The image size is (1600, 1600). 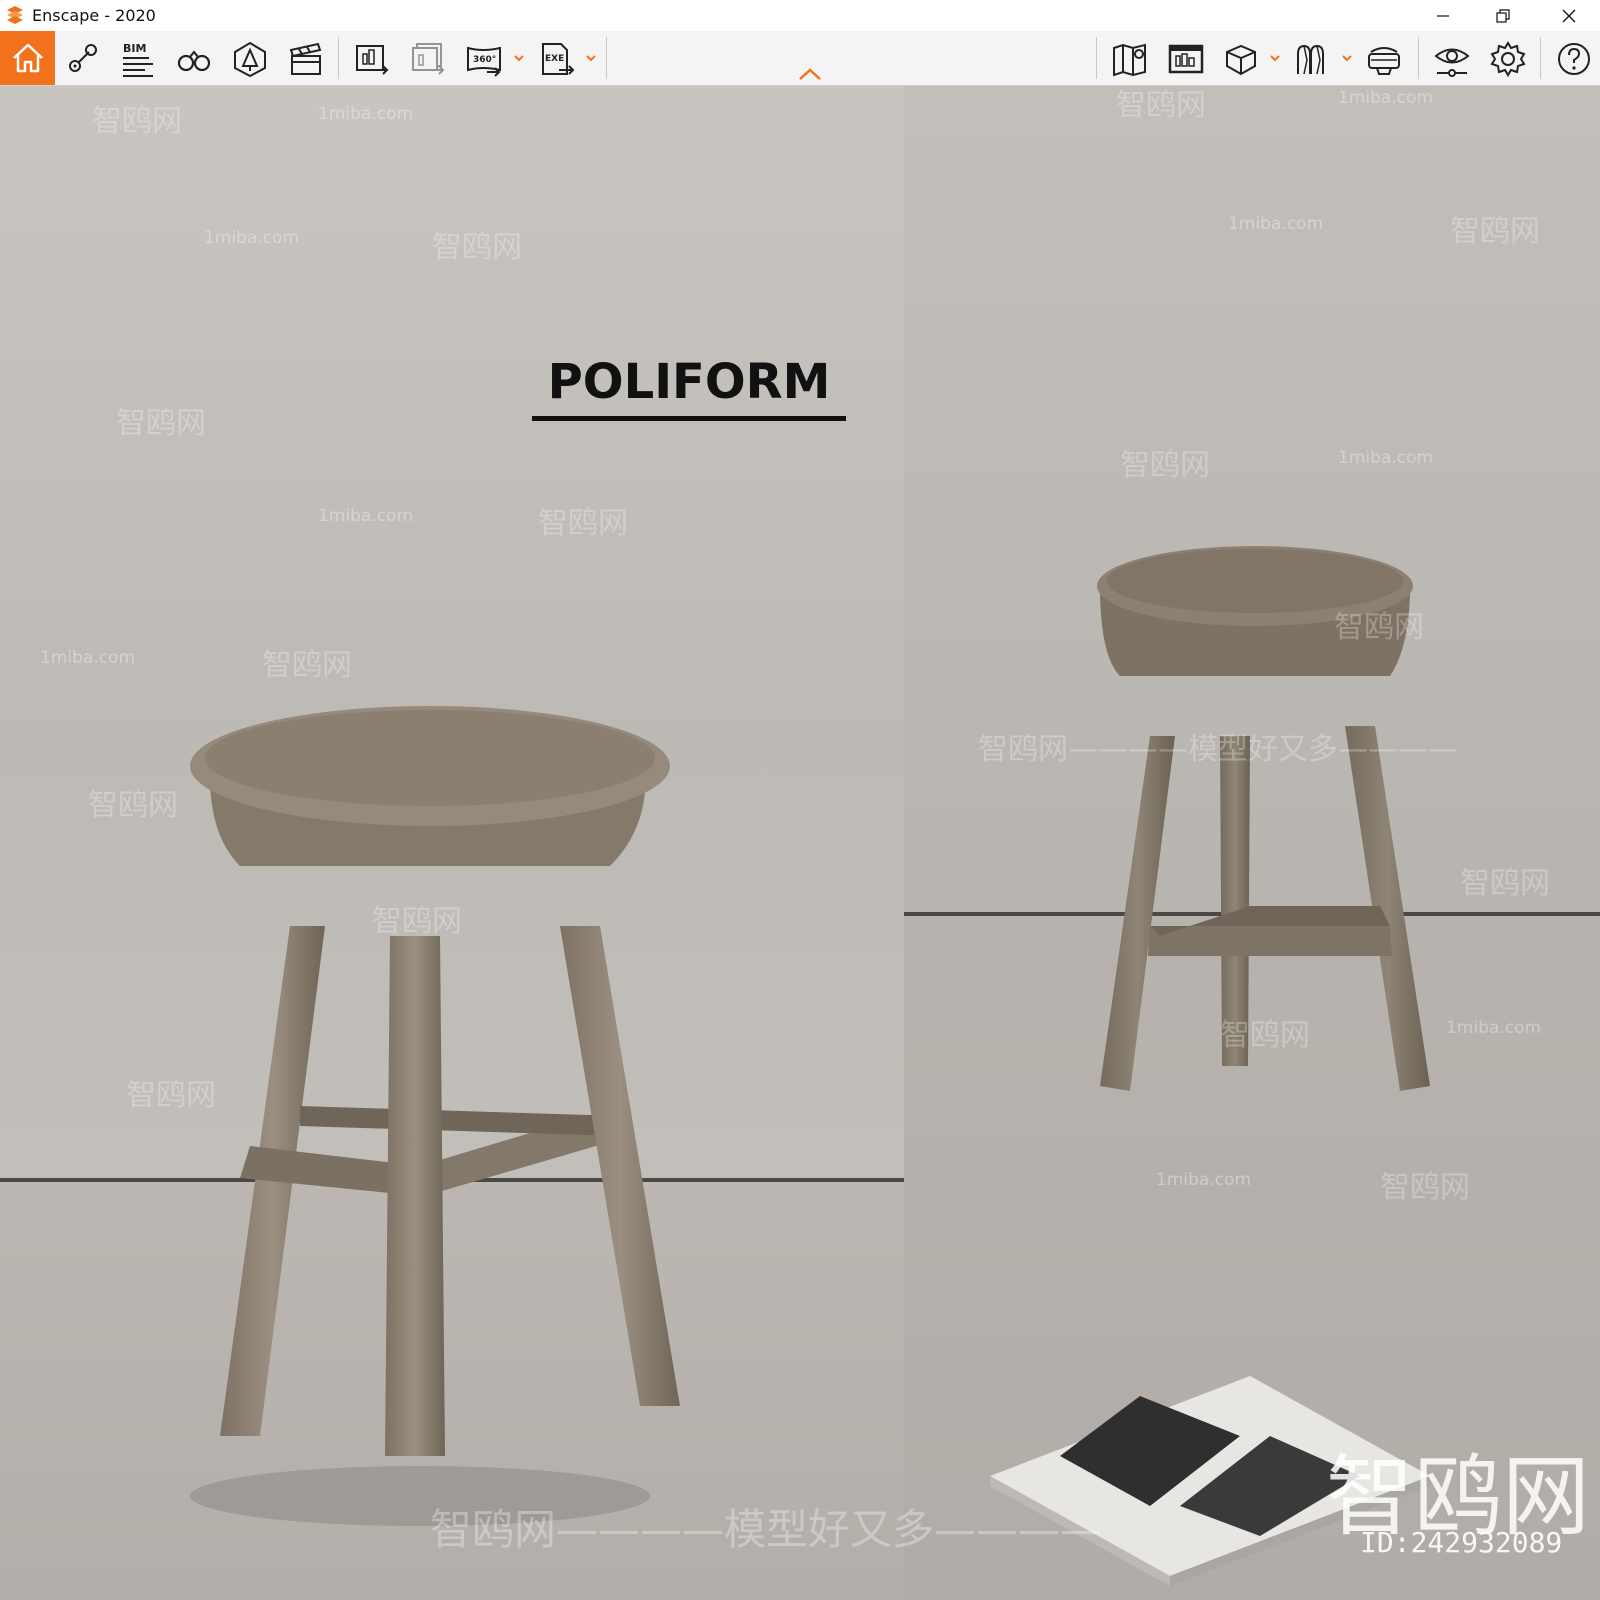 I want to click on batch-render-button, so click(x=428, y=59).